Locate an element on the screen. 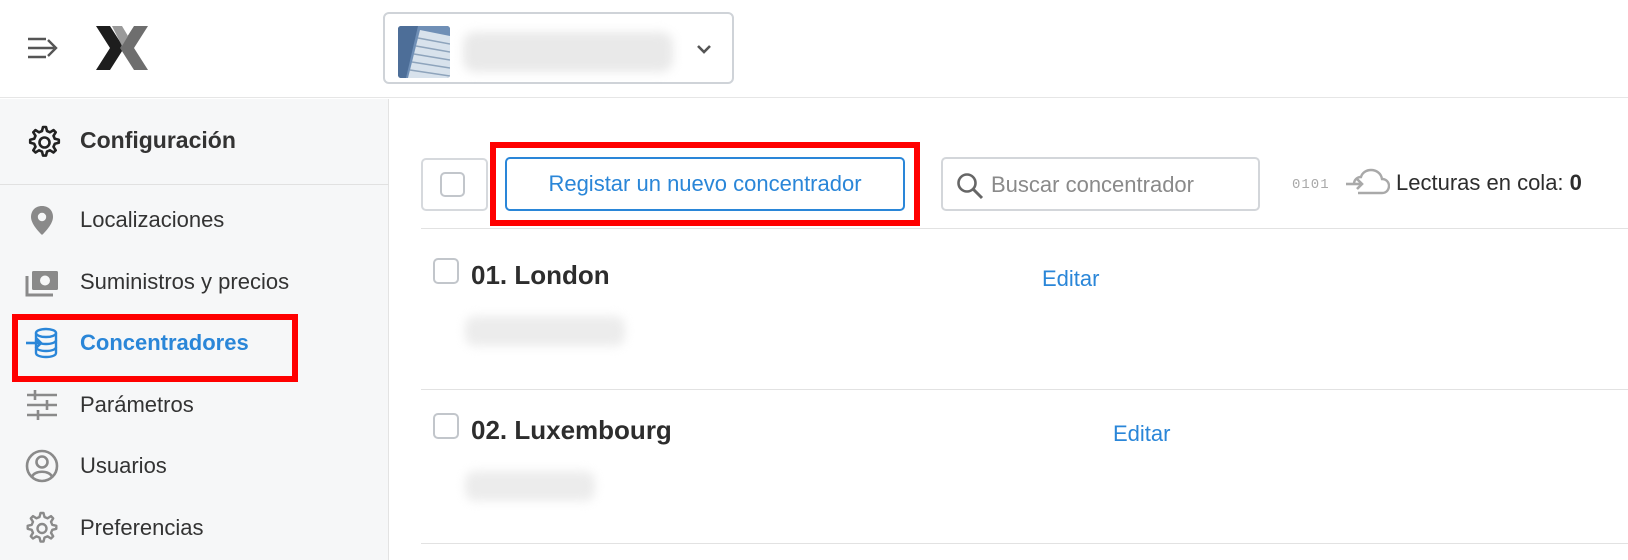  search-input is located at coordinates (1120, 185).